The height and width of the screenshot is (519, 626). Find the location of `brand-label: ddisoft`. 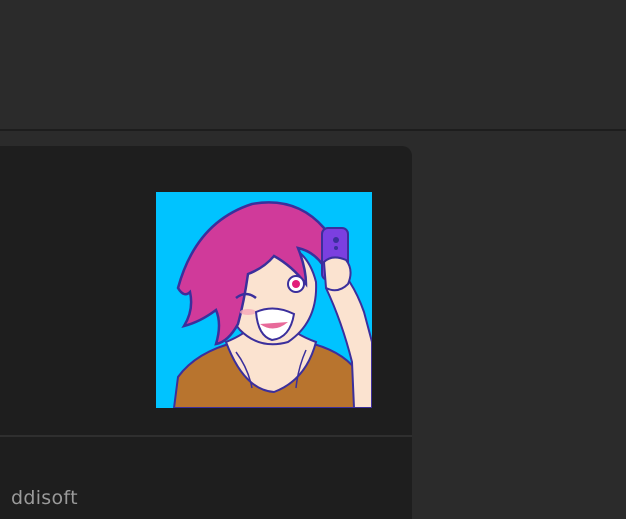

brand-label: ddisoft is located at coordinates (44, 498).